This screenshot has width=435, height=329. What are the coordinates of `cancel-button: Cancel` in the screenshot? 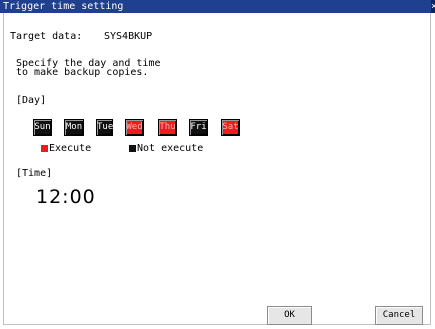 It's located at (399, 315).